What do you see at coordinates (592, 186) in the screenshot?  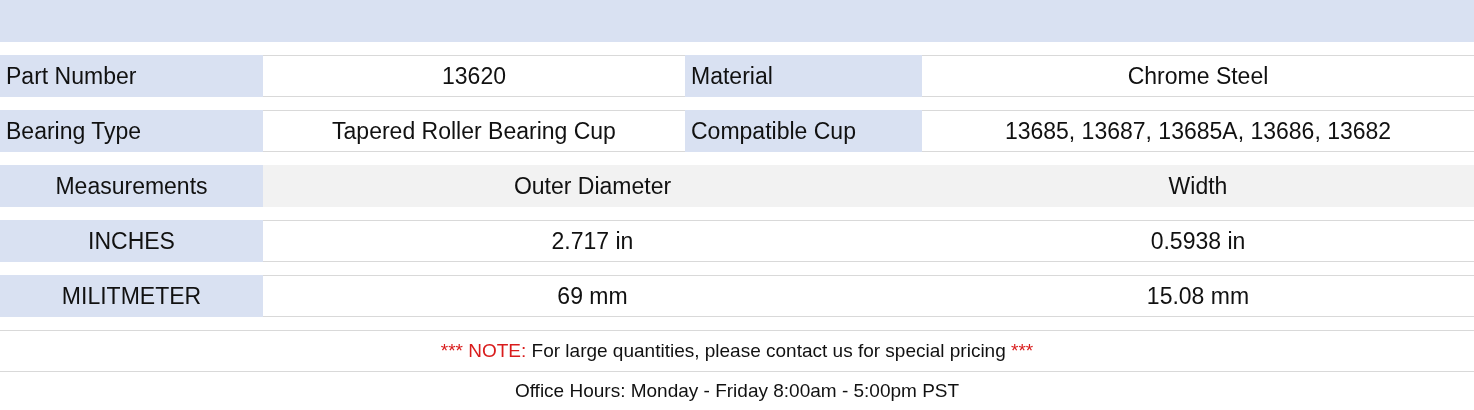 I see `column-header: Outer Diameter` at bounding box center [592, 186].